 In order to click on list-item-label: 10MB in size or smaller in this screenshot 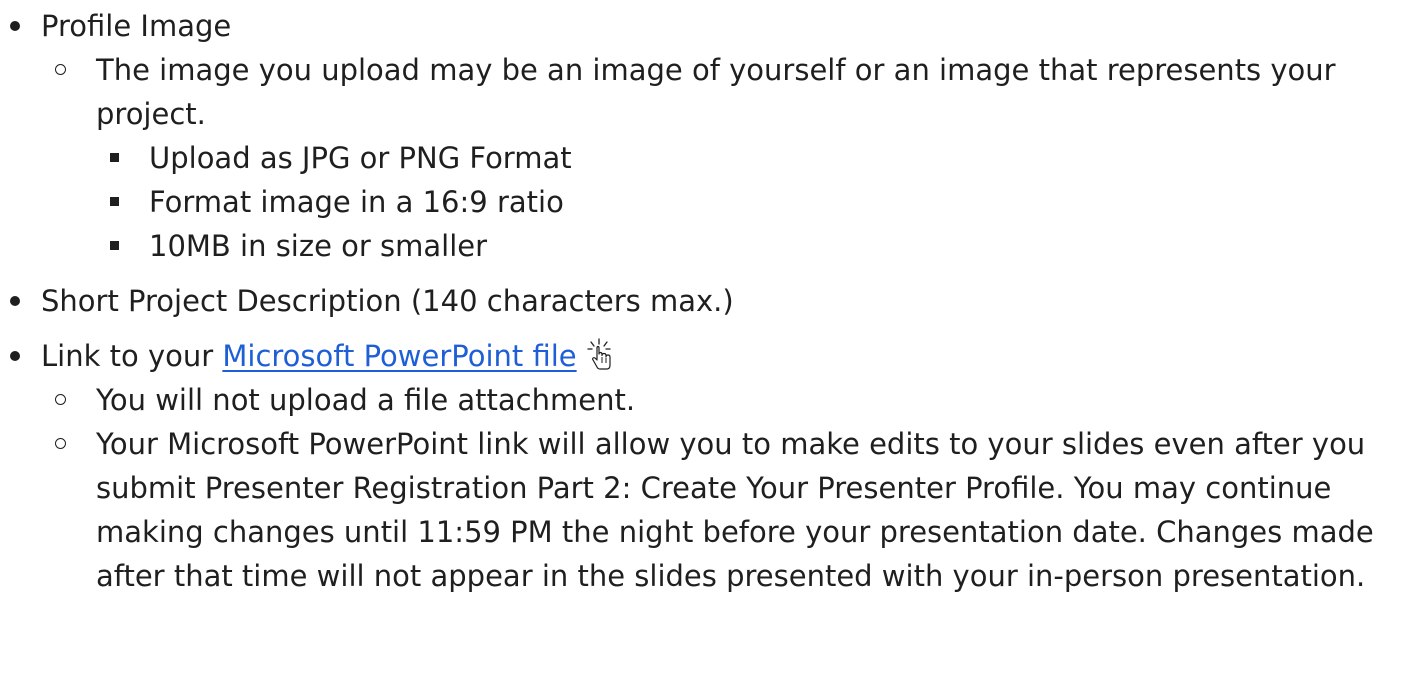, I will do `click(318, 246)`.